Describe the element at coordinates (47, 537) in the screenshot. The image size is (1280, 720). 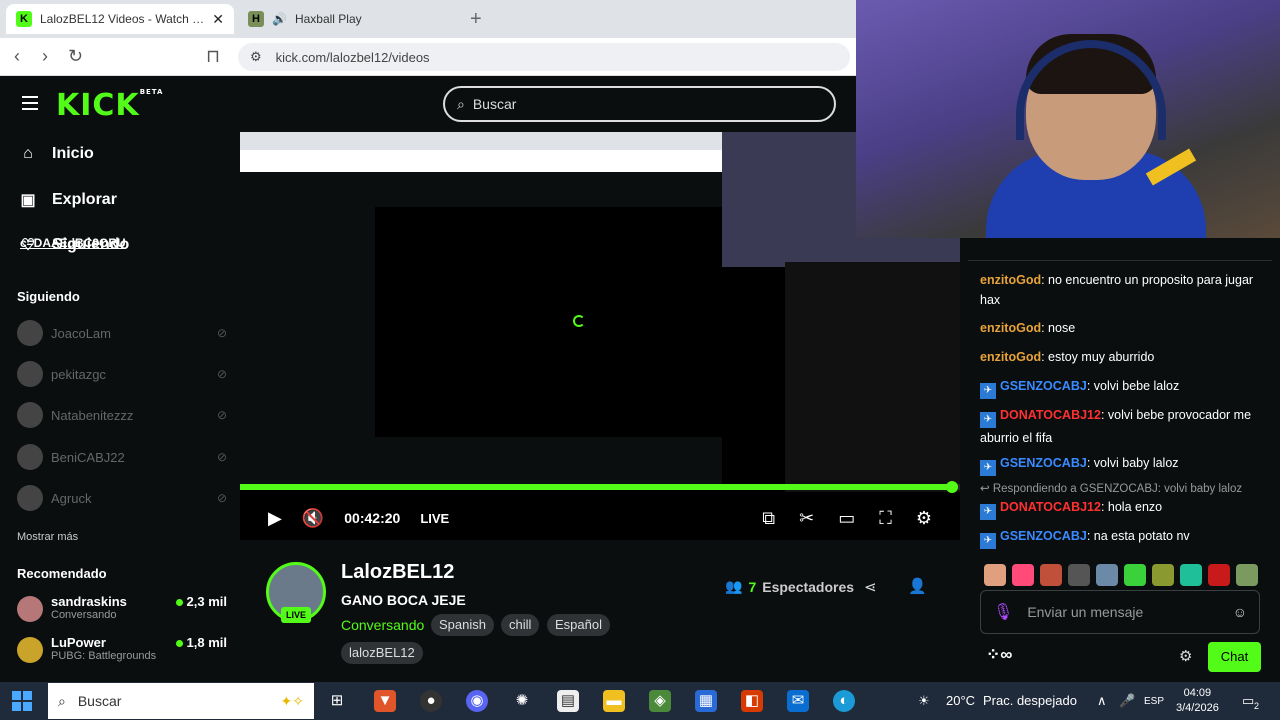
I see `show-more-link: Mostrar más` at that location.